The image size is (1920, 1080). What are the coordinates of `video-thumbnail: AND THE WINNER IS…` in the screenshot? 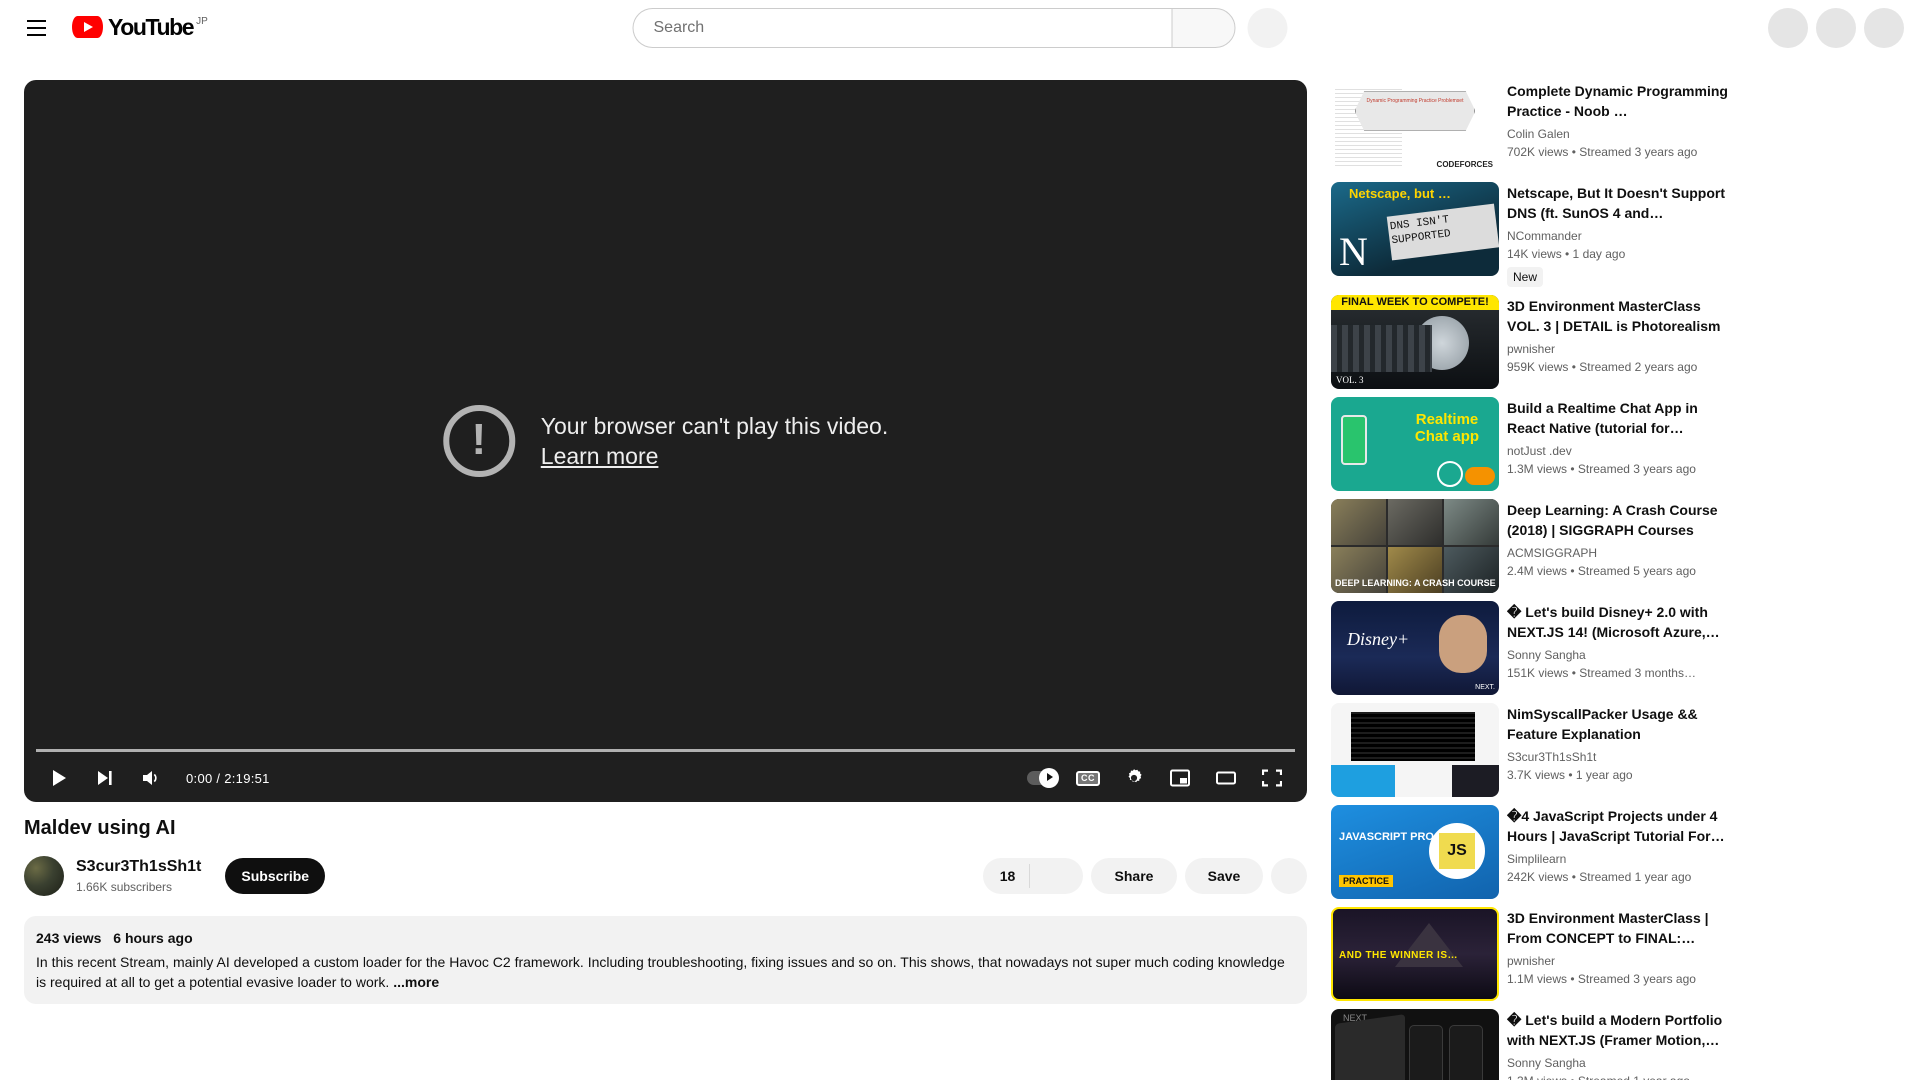 It's located at (1415, 954).